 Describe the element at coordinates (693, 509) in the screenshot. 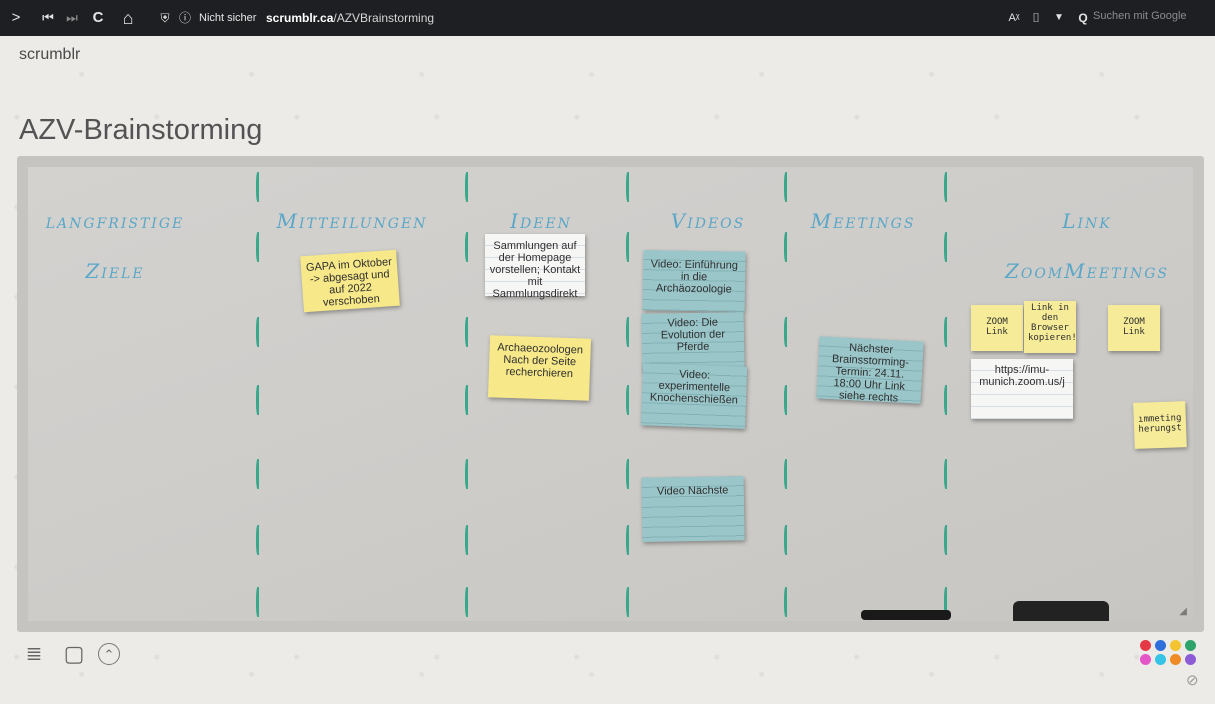

I see `card-video-naechste: Video Nächste` at that location.